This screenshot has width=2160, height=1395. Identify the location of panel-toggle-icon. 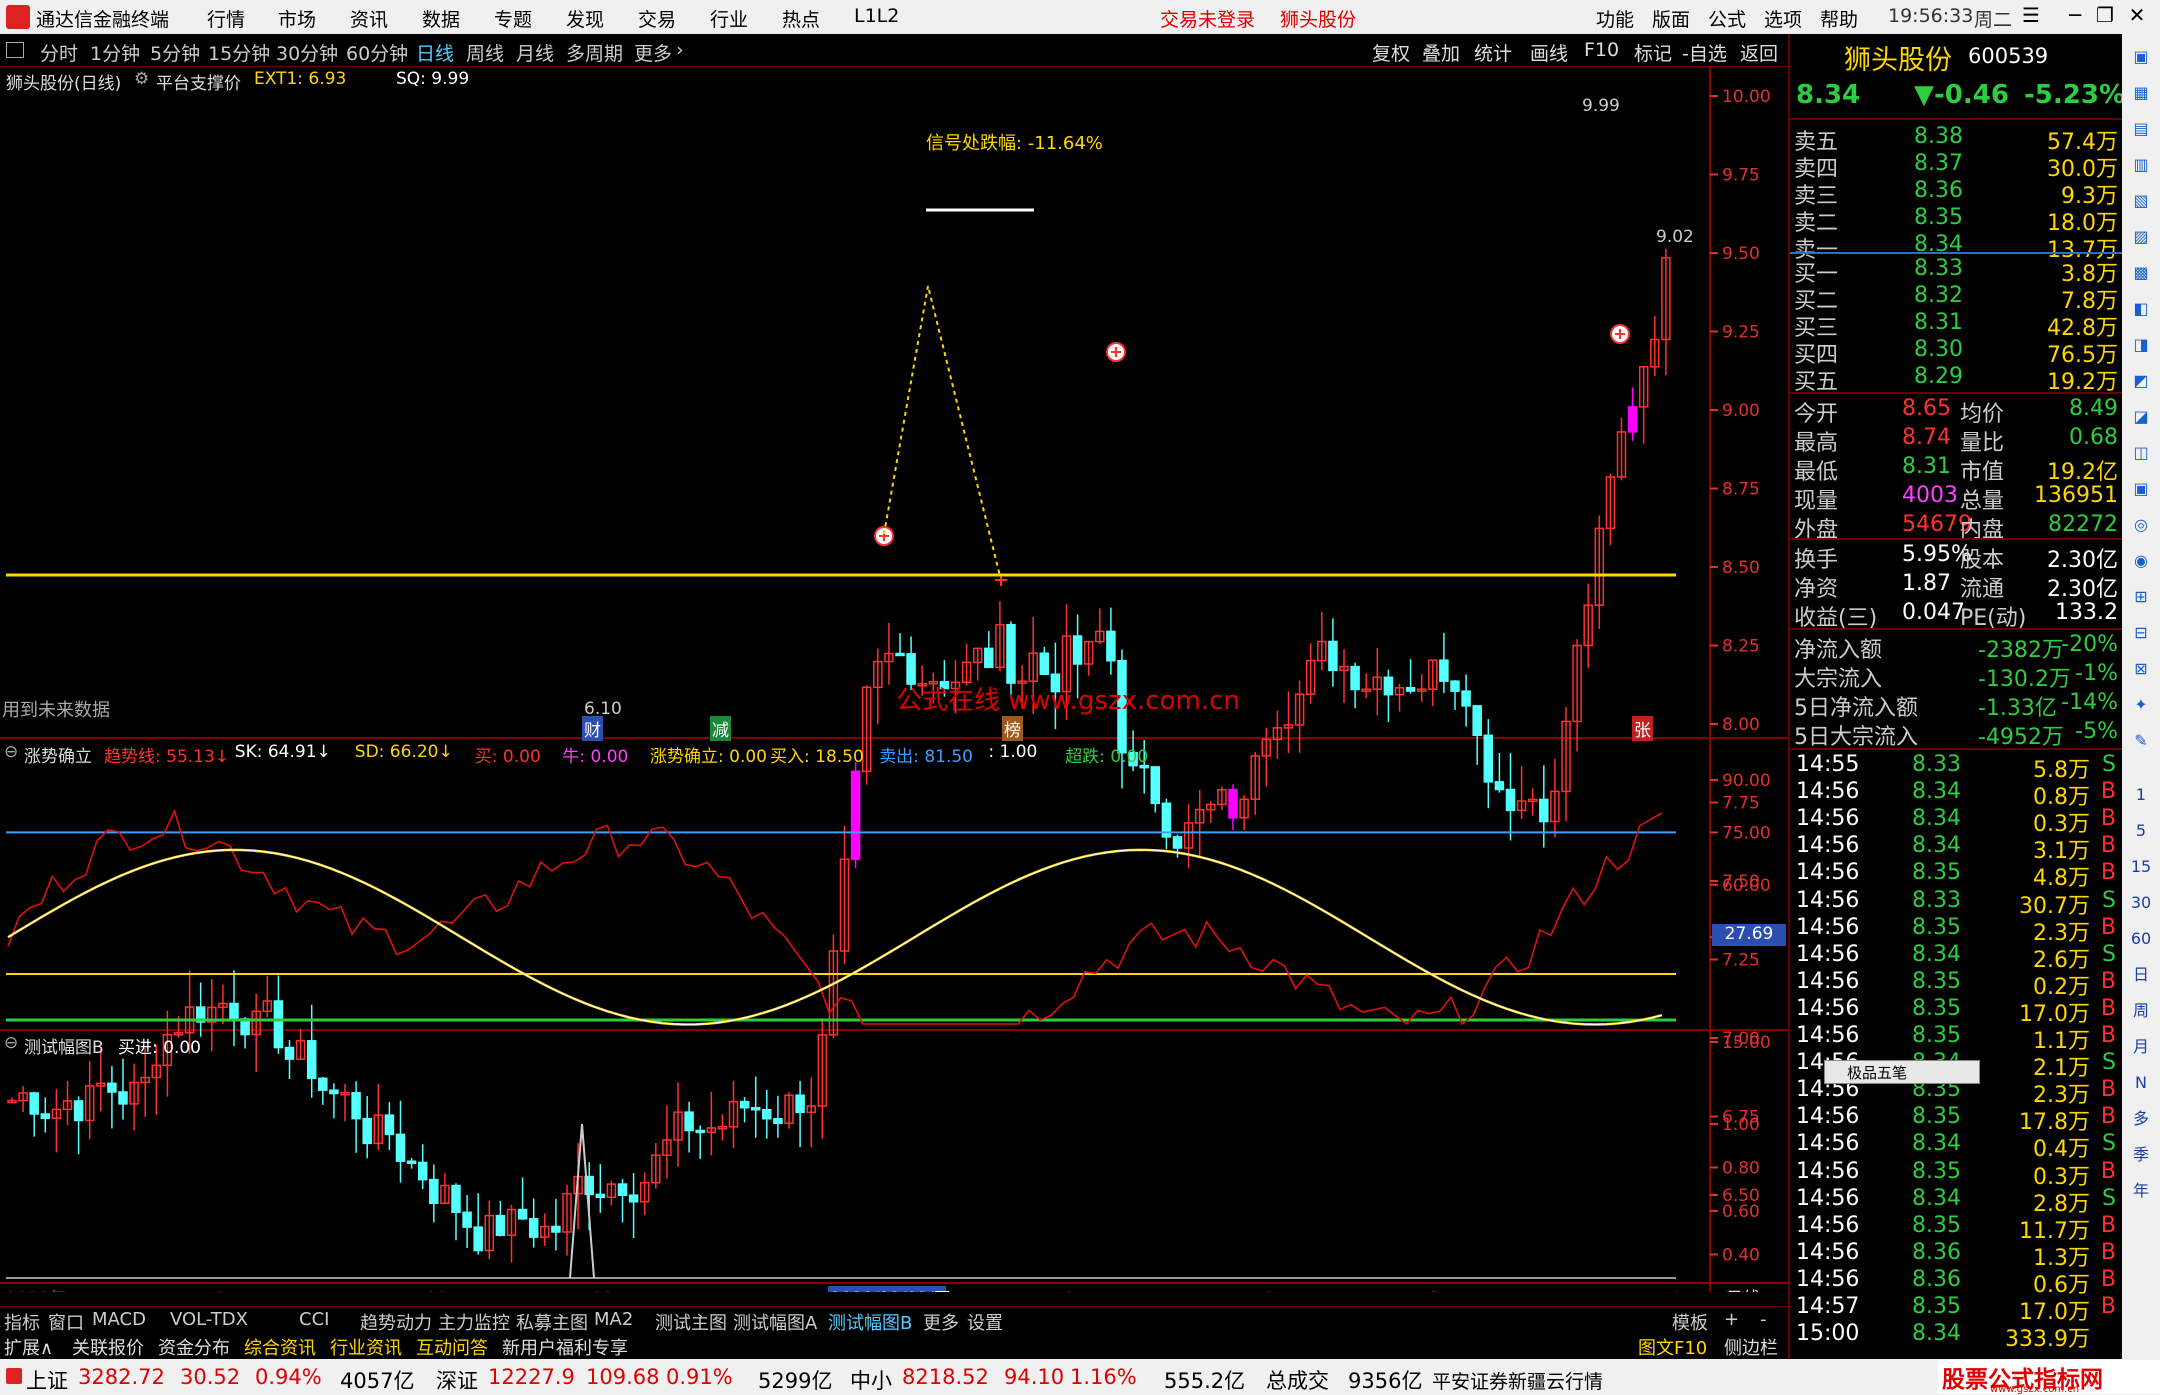
(15, 50).